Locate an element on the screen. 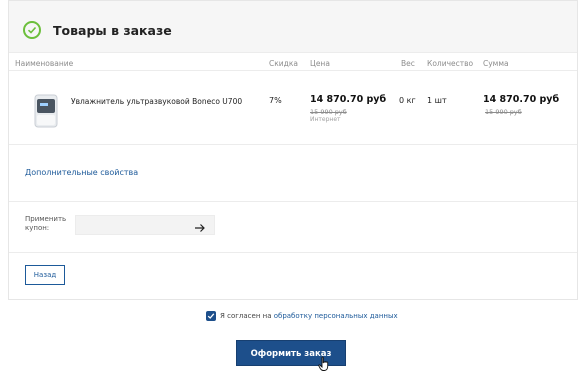 The width and height of the screenshot is (585, 378). pointer-cursor-icon is located at coordinates (324, 364).